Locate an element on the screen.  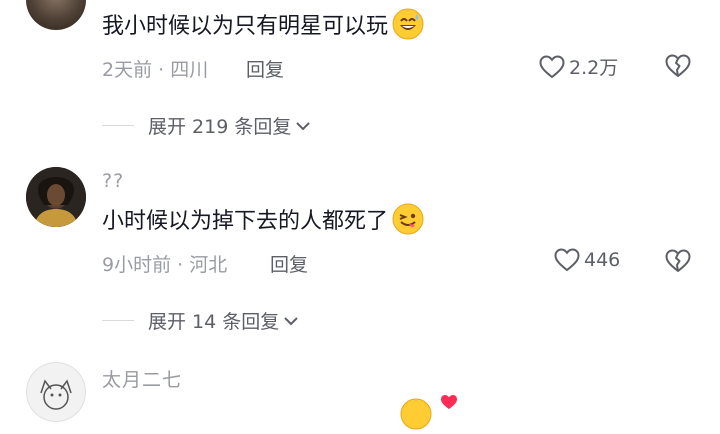
winking-tongue-emoji-icon is located at coordinates (408, 219).